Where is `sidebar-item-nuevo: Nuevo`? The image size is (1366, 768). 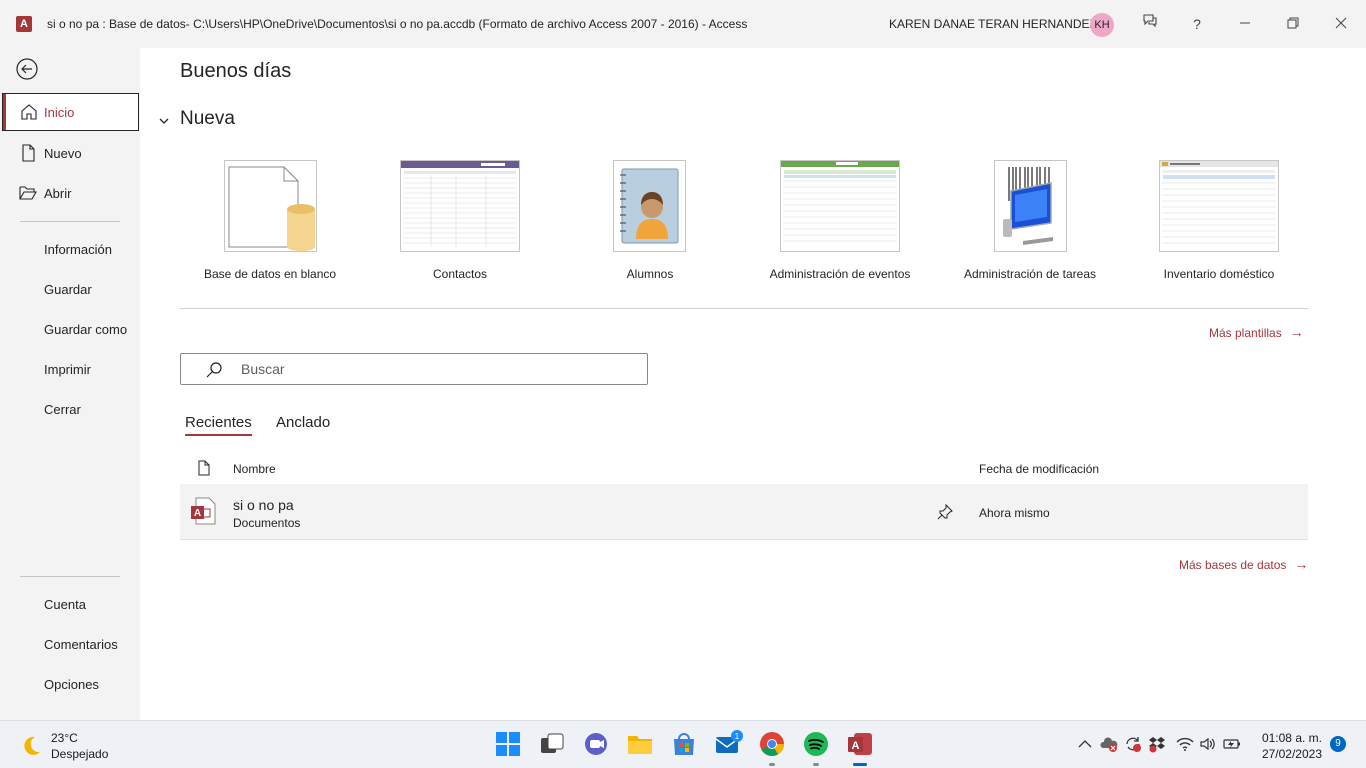 sidebar-item-nuevo: Nuevo is located at coordinates (70, 153).